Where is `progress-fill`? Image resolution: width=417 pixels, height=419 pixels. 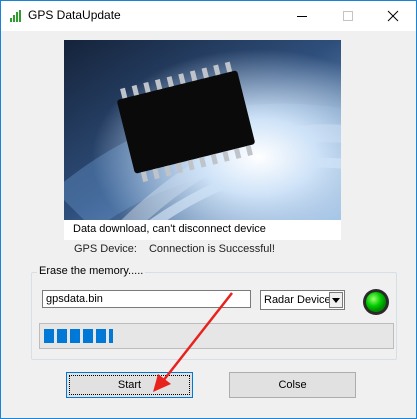
progress-fill is located at coordinates (78, 336).